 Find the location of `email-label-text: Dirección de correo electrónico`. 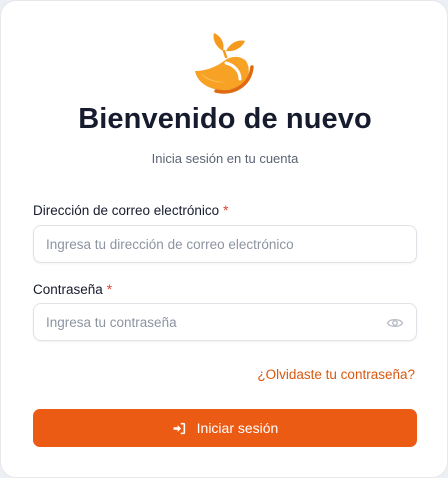

email-label-text: Dirección de correo electrónico is located at coordinates (126, 210).